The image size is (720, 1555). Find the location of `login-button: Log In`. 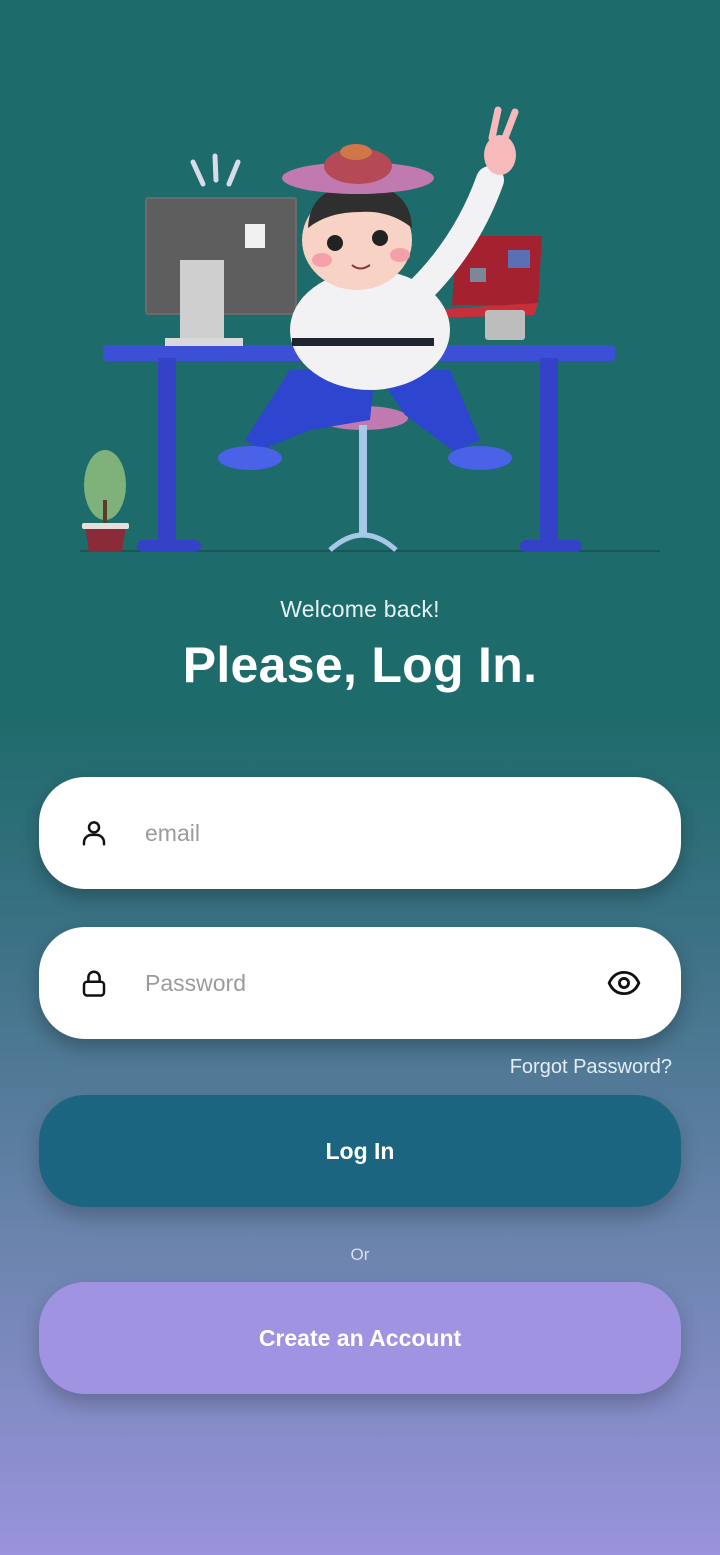

login-button: Log In is located at coordinates (360, 1151).